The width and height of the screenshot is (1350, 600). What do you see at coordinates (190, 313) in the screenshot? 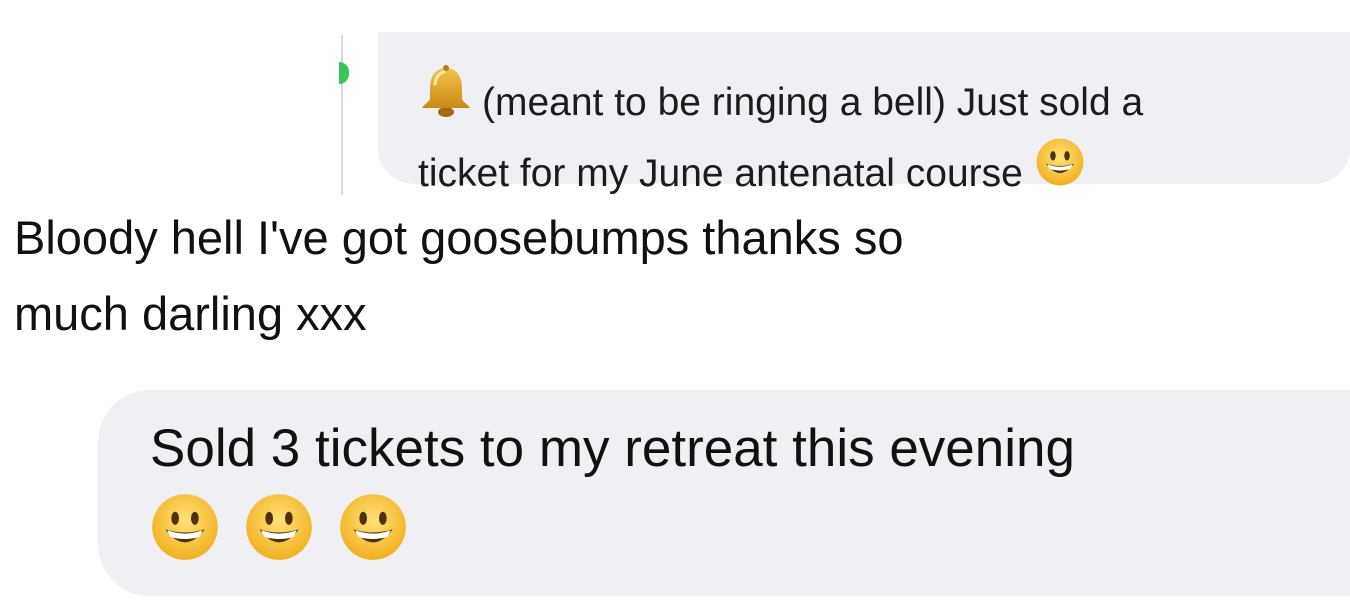
I see `reply-text-line-2: much darling xxx` at bounding box center [190, 313].